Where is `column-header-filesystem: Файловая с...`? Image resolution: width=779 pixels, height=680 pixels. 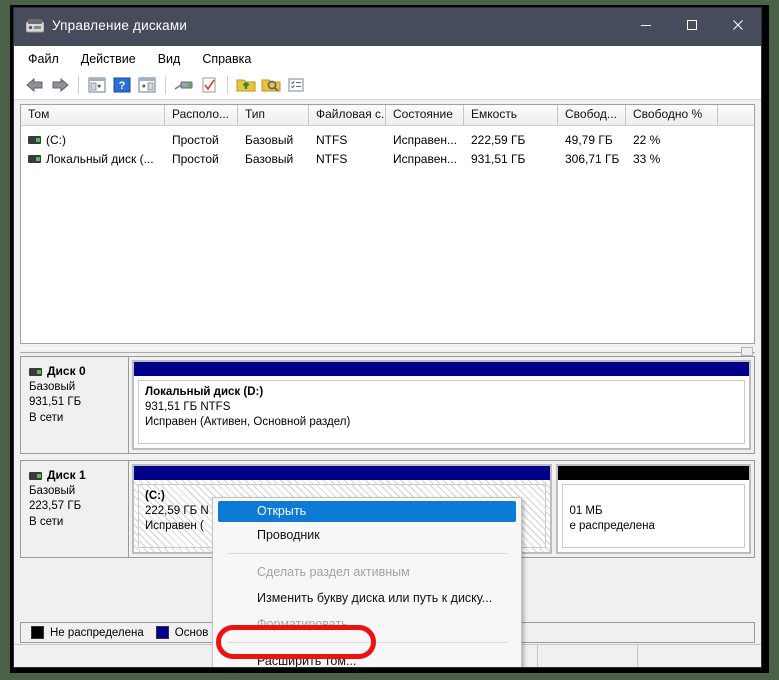 column-header-filesystem: Файловая с... is located at coordinates (347, 115).